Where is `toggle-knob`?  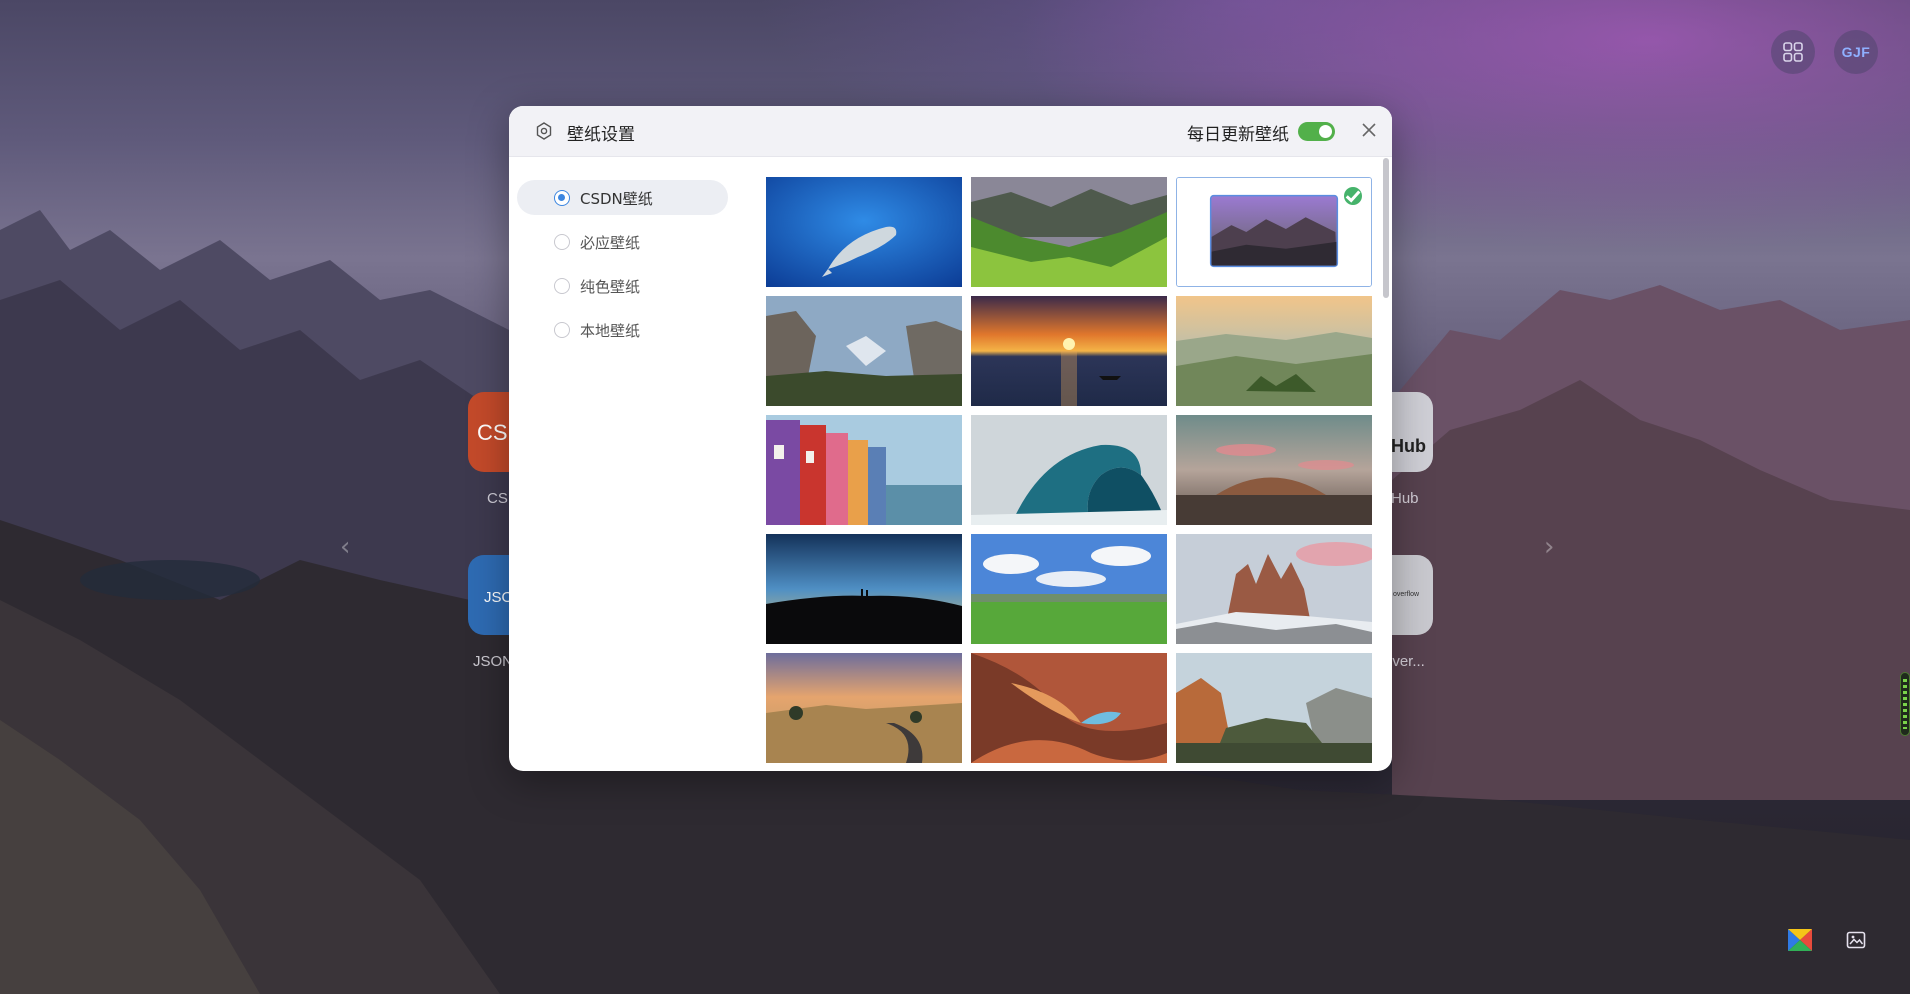 toggle-knob is located at coordinates (1325, 131).